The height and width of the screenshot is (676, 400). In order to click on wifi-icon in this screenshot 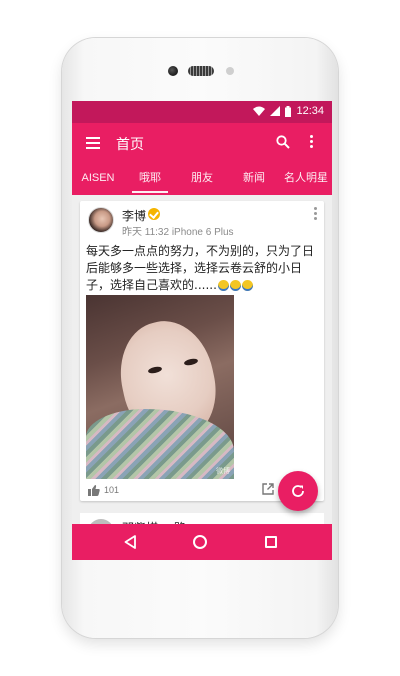, I will do `click(259, 111)`.